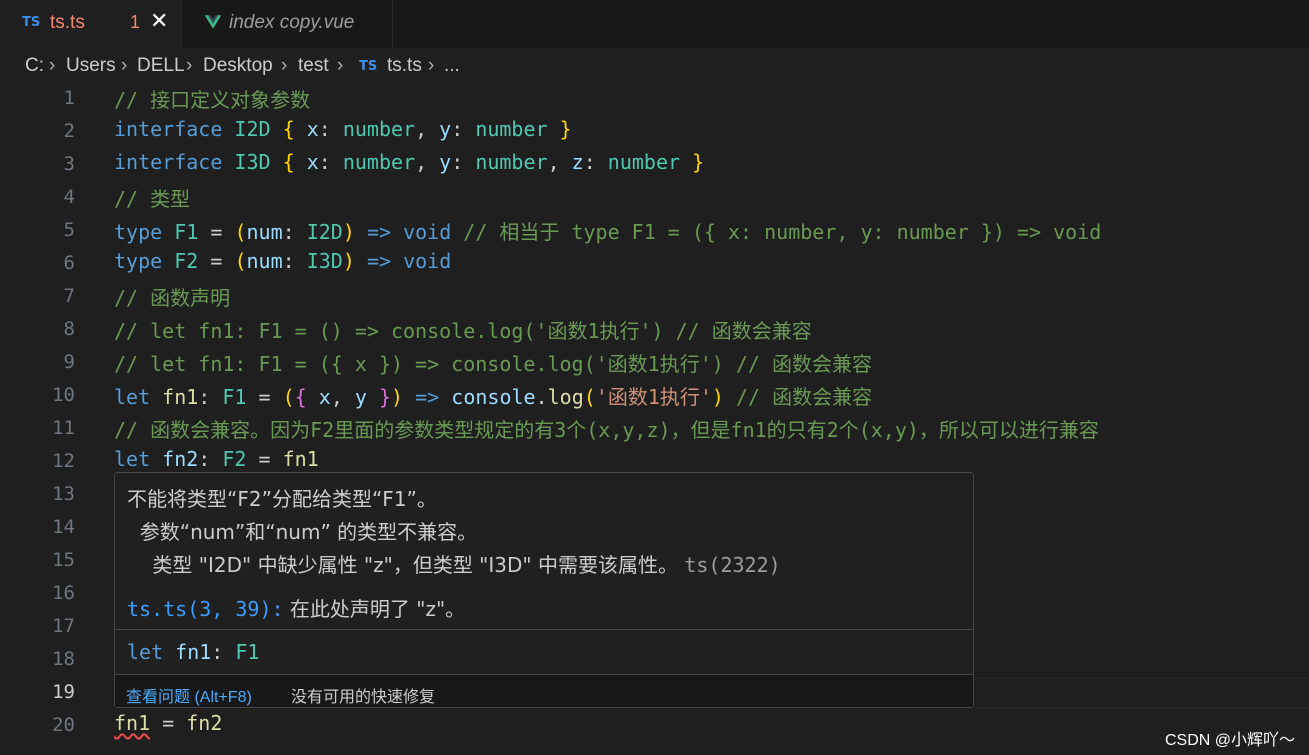 The height and width of the screenshot is (755, 1309). What do you see at coordinates (205, 609) in the screenshot?
I see `related-location-link: ts.ts(3, 39):` at bounding box center [205, 609].